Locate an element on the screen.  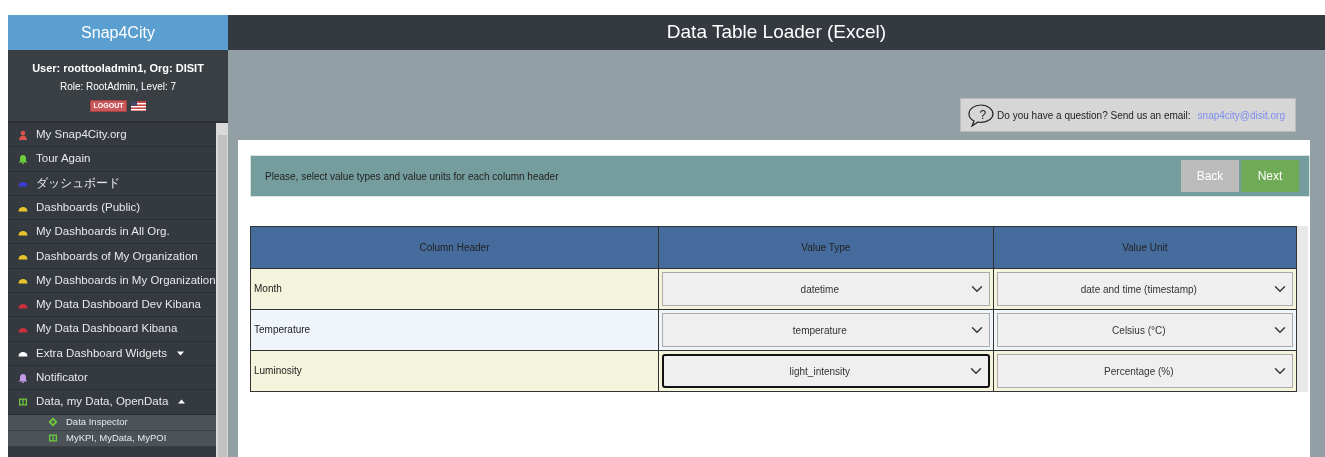
value-type-select: datetime is located at coordinates (825, 289).